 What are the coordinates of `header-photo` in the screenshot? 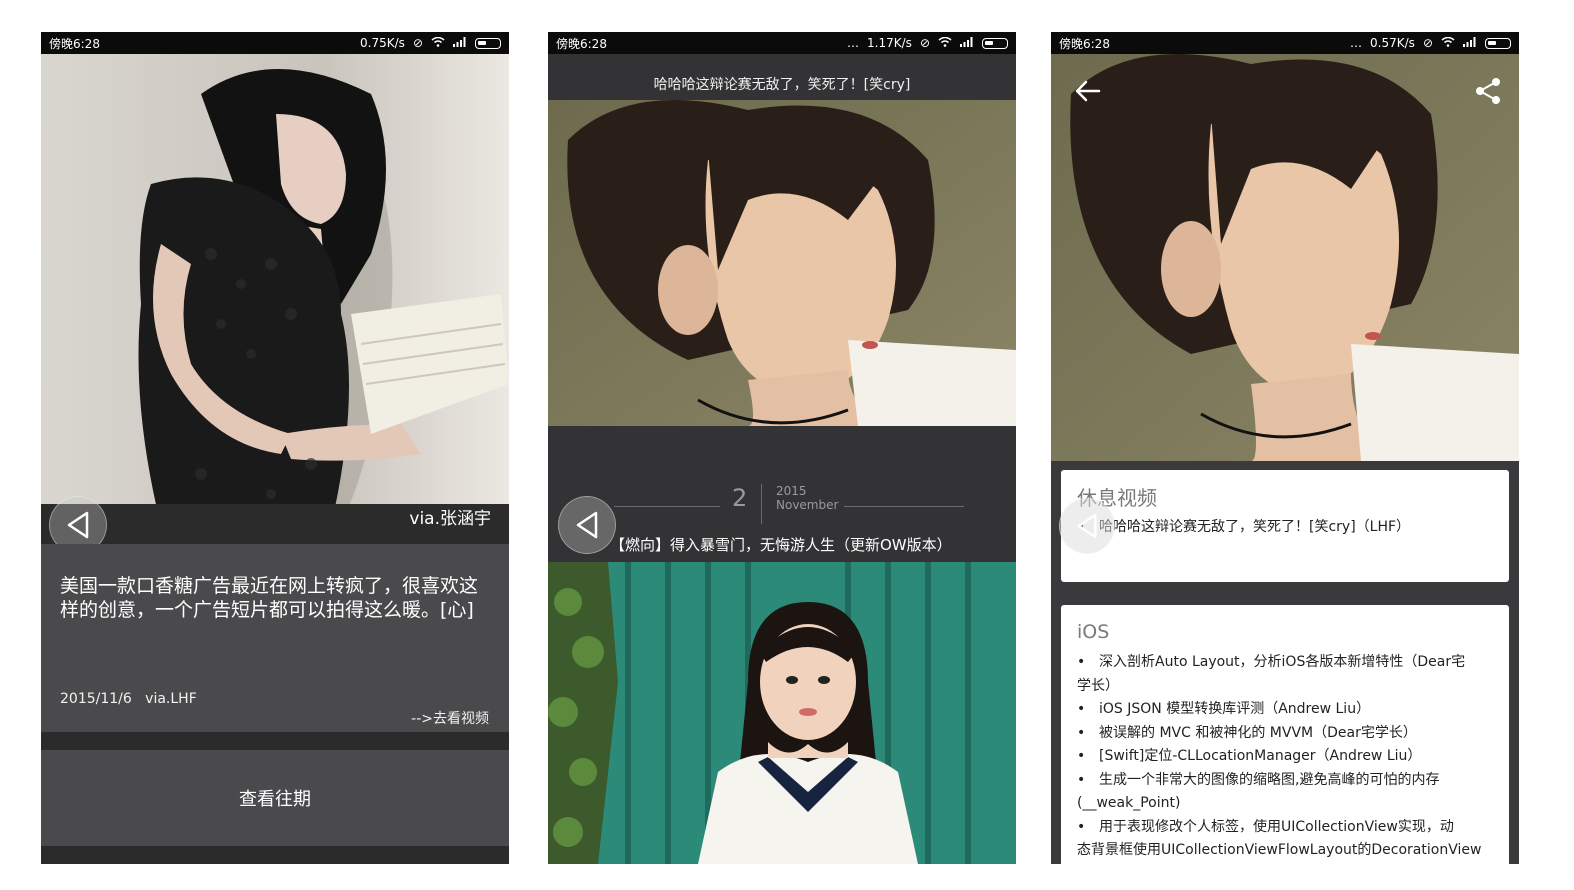 It's located at (1285, 257).